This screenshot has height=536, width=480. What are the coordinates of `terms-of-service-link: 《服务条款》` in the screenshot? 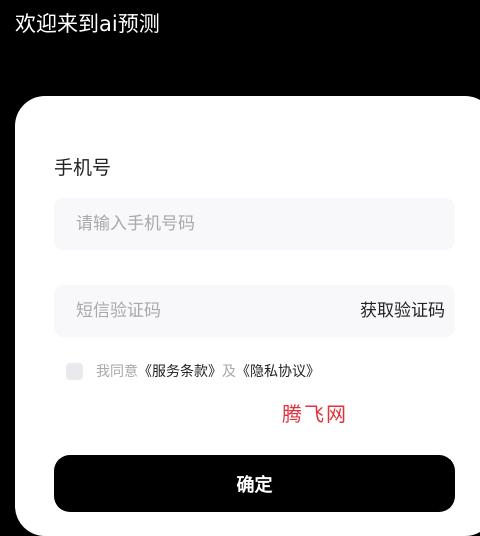 It's located at (180, 371).